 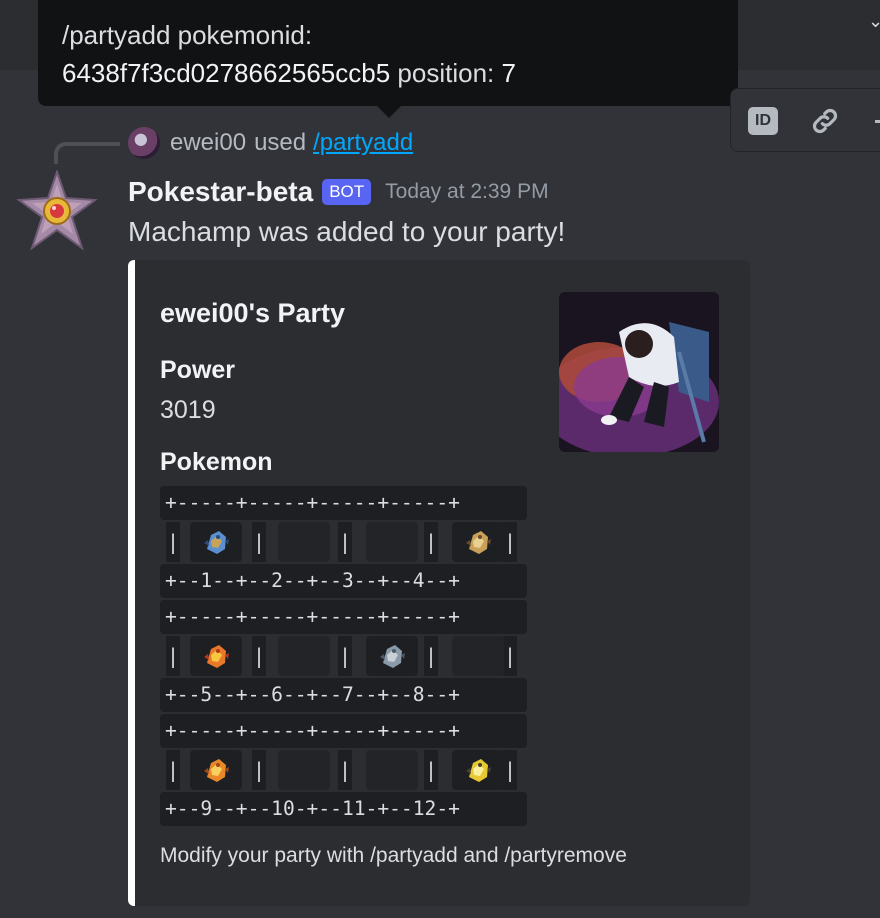 I want to click on reply-used-text: used, so click(x=280, y=142).